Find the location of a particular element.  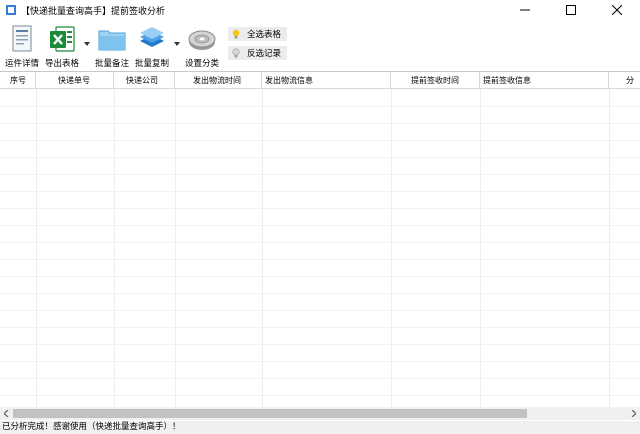

maximize-icon is located at coordinates (571, 10).